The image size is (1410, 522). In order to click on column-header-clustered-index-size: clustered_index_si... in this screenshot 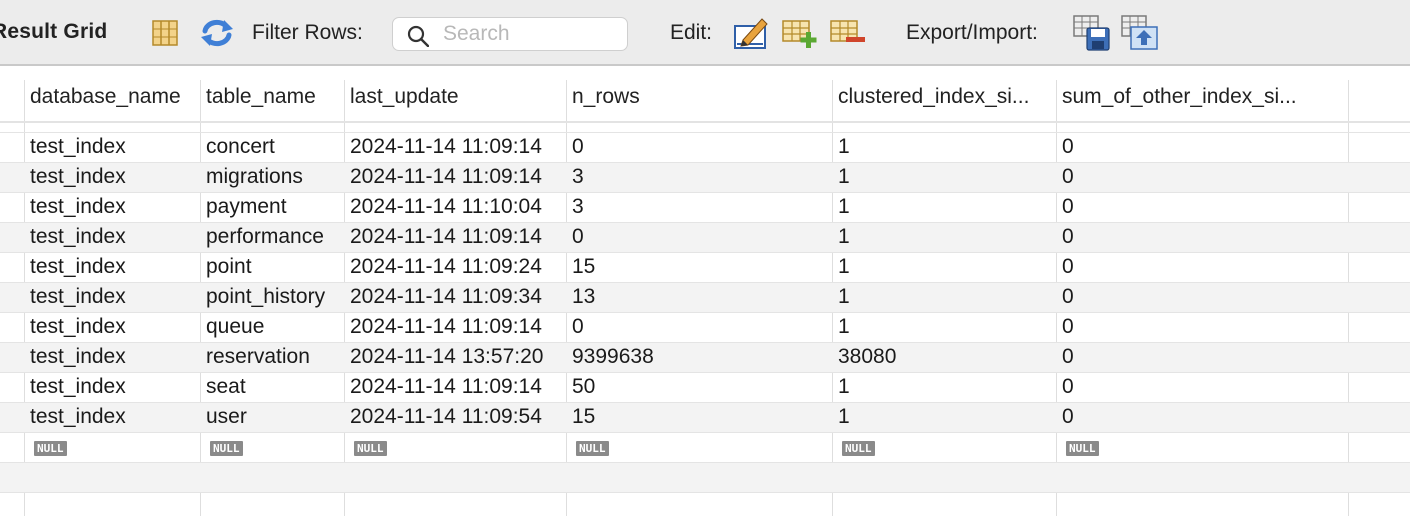, I will do `click(946, 97)`.